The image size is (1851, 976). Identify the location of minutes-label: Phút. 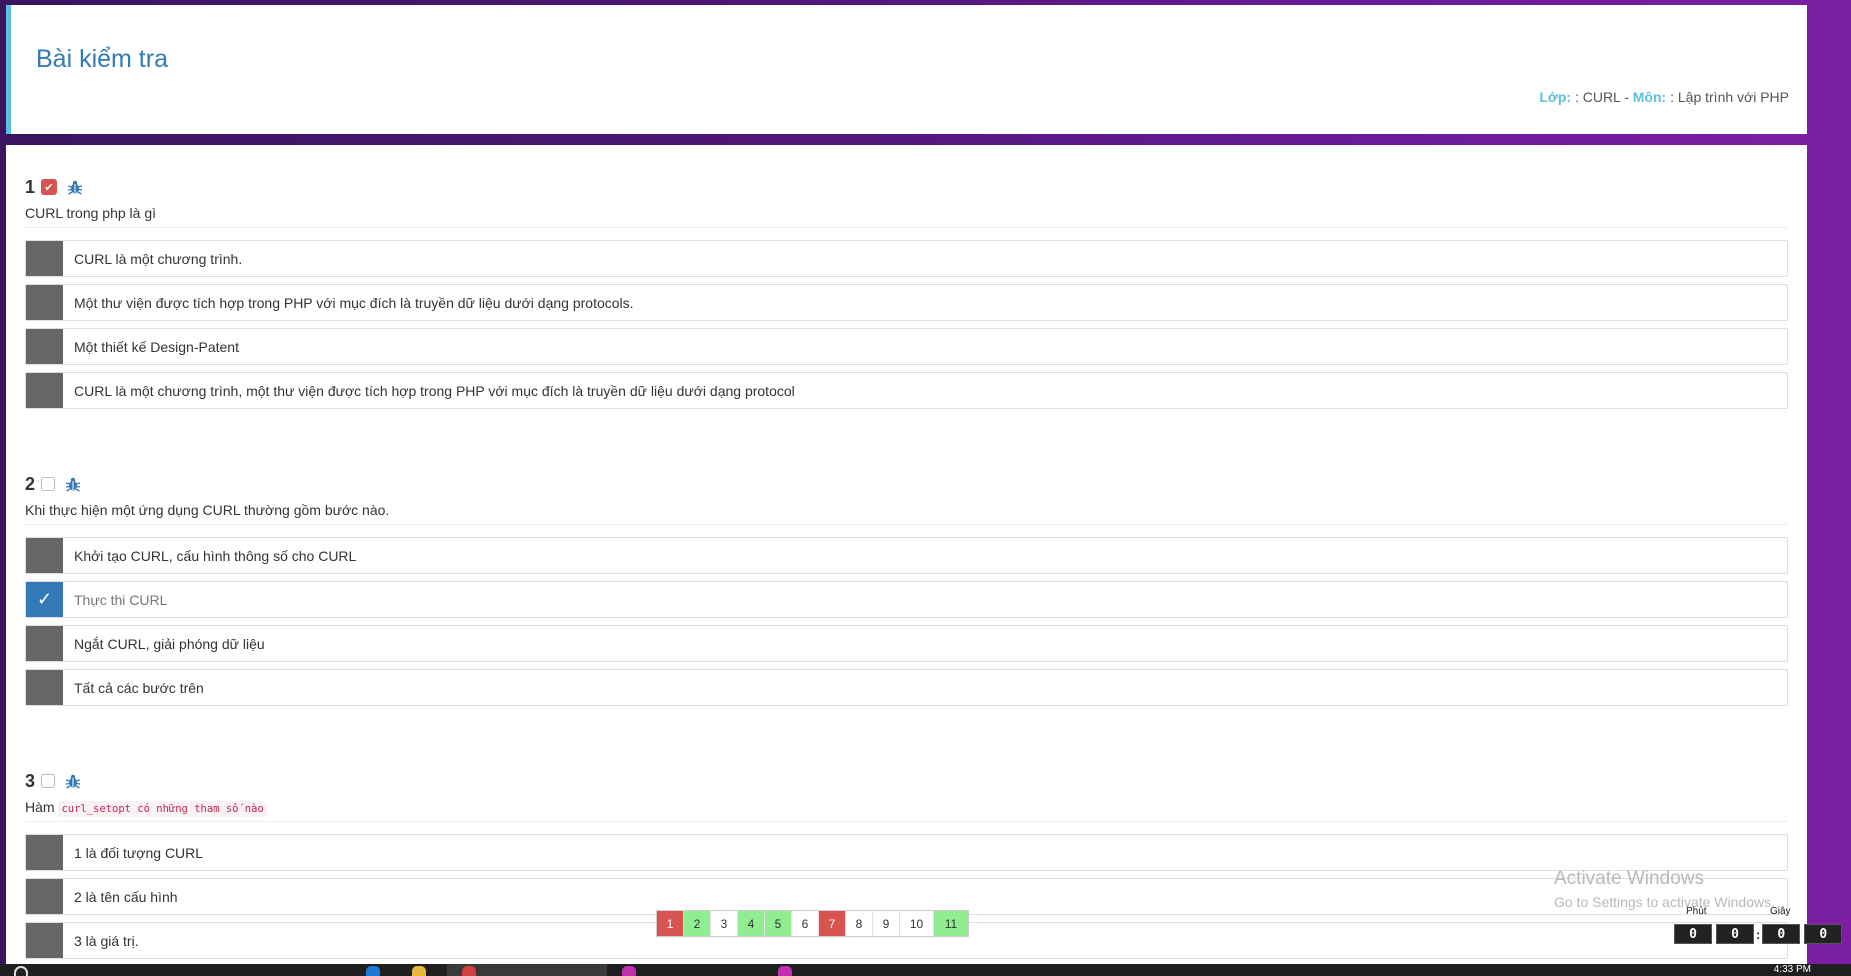
(1696, 911).